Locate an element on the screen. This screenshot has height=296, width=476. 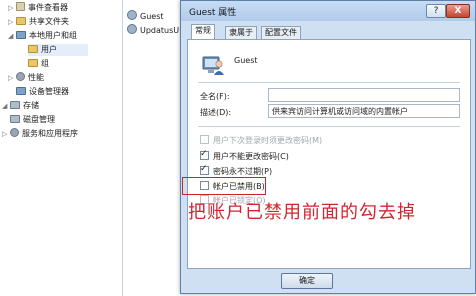
list-item: Guest is located at coordinates (145, 16).